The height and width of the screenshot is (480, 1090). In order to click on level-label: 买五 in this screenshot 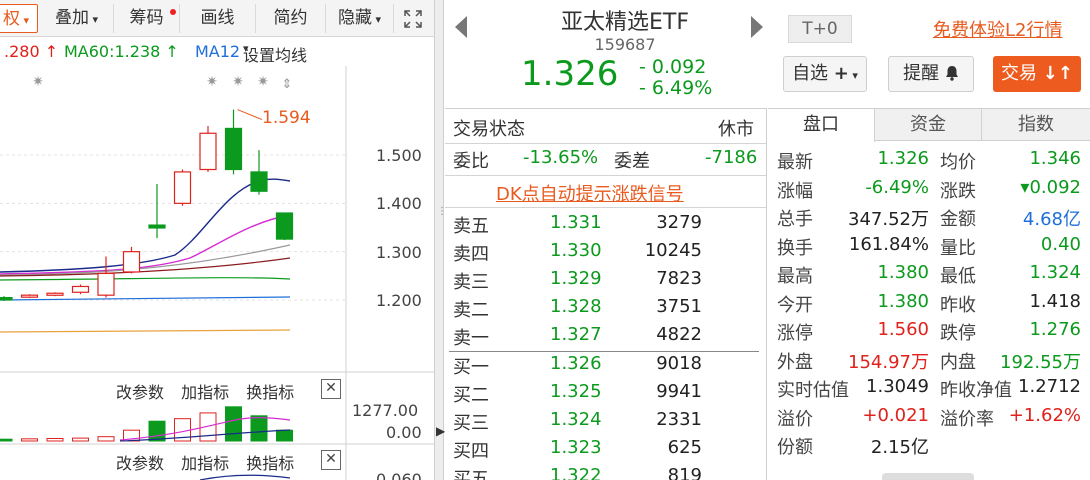, I will do `click(471, 474)`.